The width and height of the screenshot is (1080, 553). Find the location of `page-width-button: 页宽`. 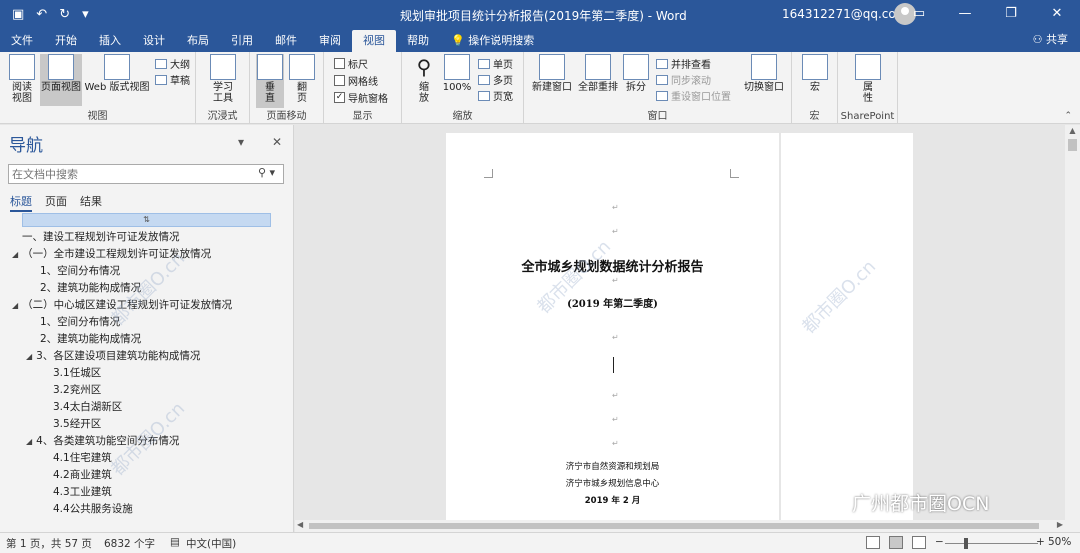

page-width-button: 页宽 is located at coordinates (495, 95).